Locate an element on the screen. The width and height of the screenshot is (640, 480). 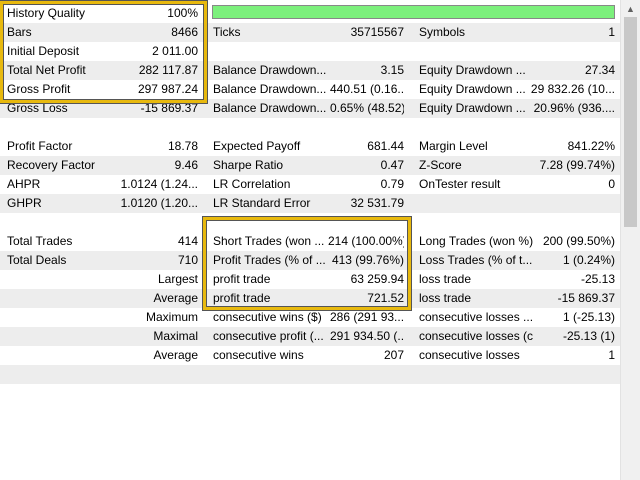
scroll-up-arrow-icon: ▲ is located at coordinates (630, 8).